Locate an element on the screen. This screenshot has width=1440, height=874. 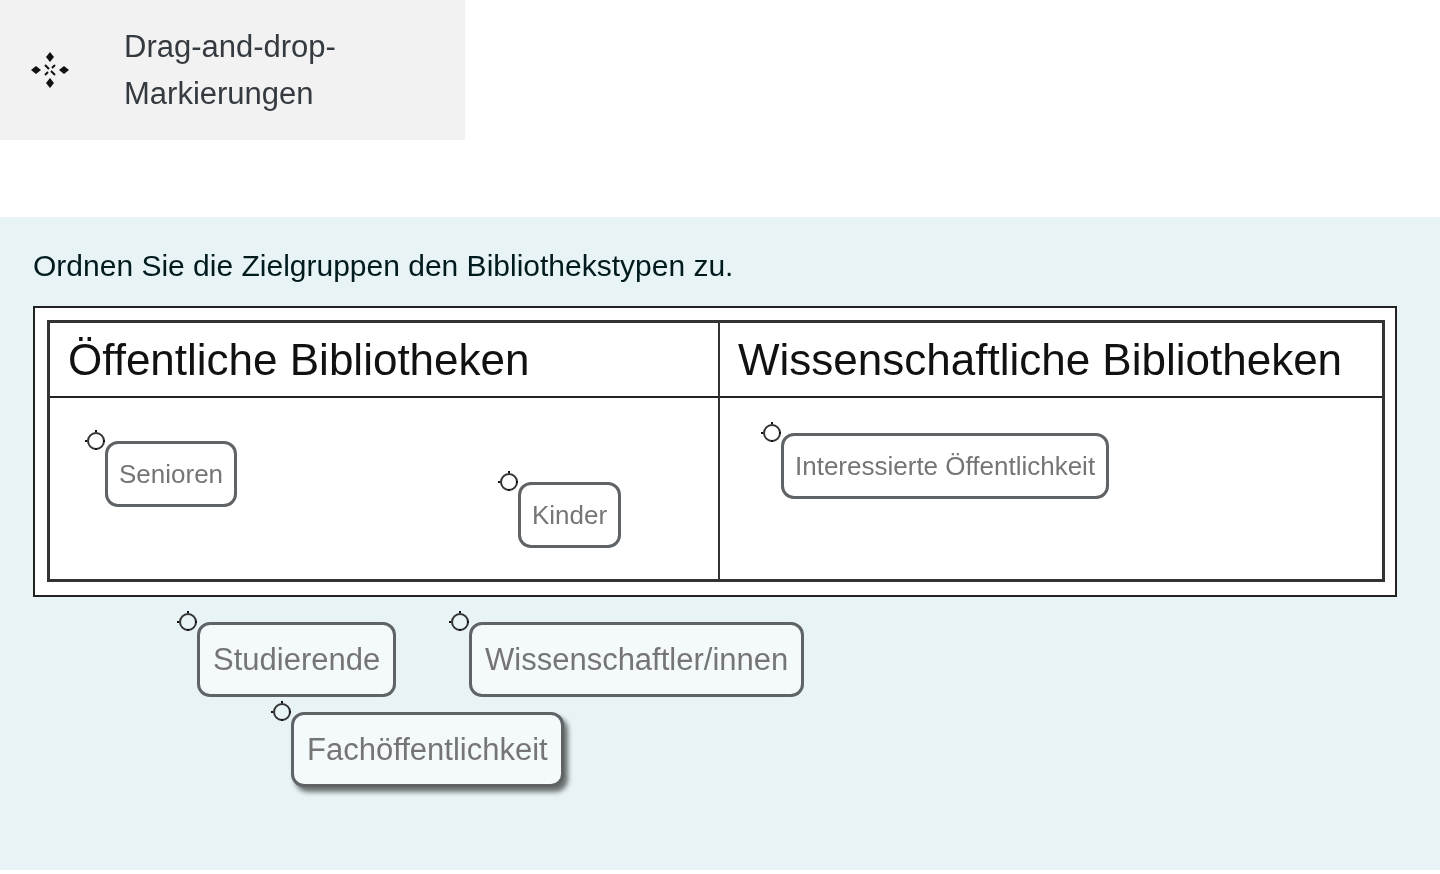
question-text: Ordnen Sie die Zielgruppen den Bibliothekstypen zu. is located at coordinates (384, 266).